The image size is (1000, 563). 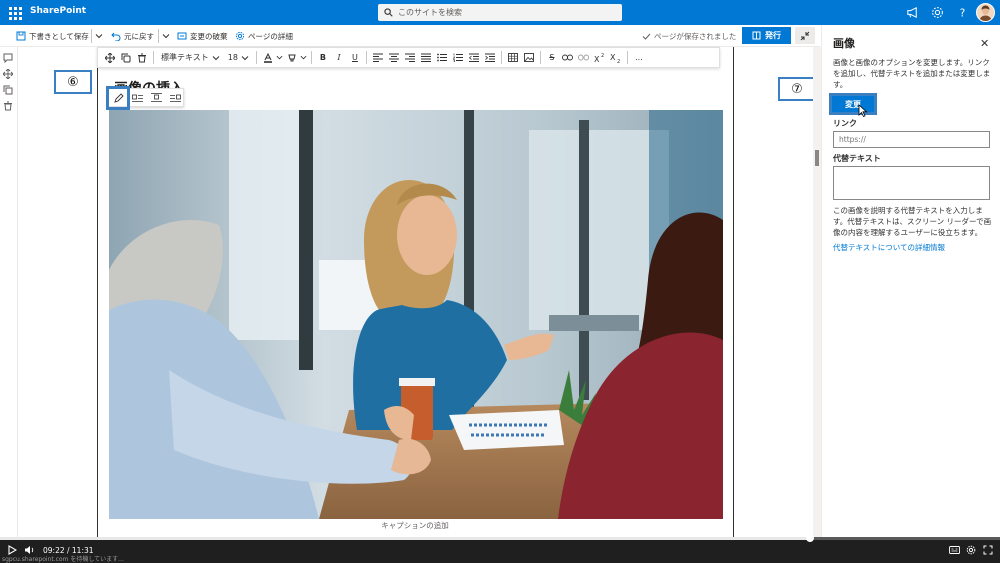 I want to click on alt-text-label: 代替テキスト, so click(x=857, y=158).